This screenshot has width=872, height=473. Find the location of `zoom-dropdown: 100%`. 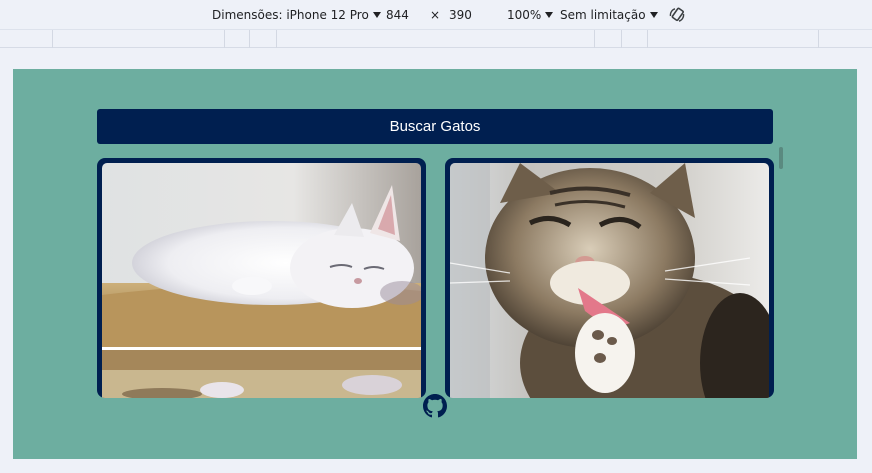

zoom-dropdown: 100% is located at coordinates (530, 15).